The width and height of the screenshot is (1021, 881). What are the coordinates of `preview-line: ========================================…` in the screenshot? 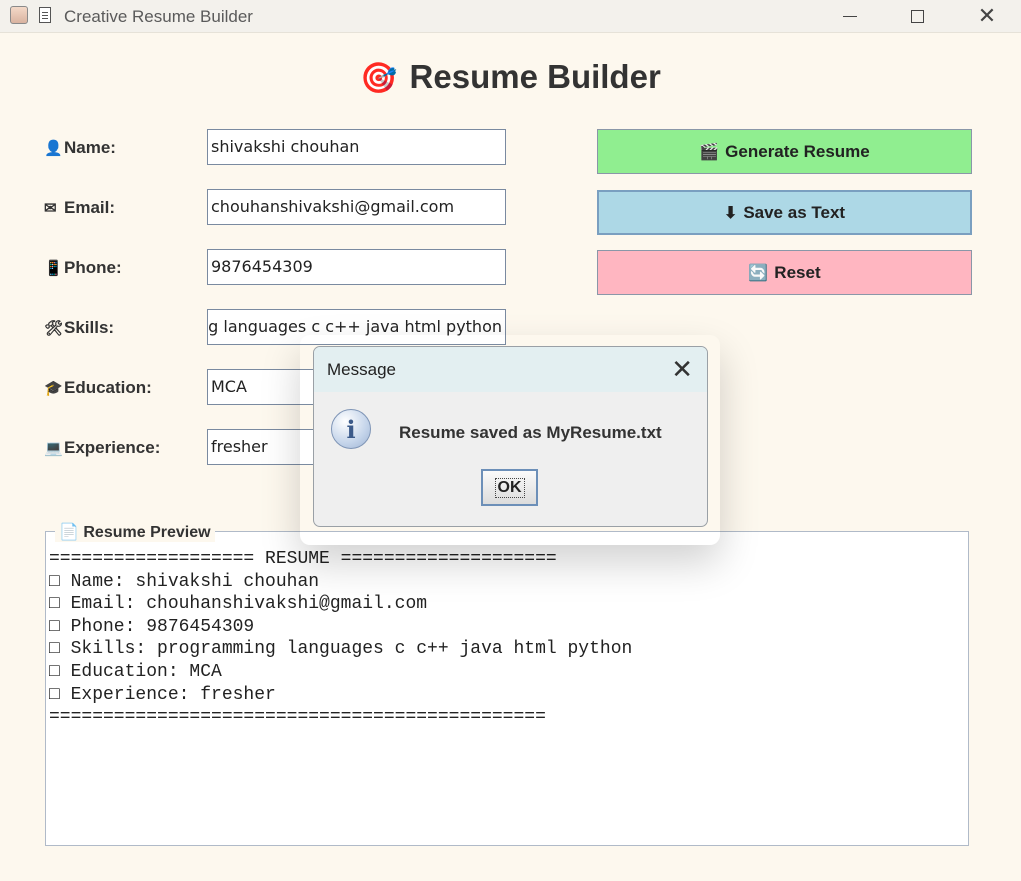 It's located at (297, 717).